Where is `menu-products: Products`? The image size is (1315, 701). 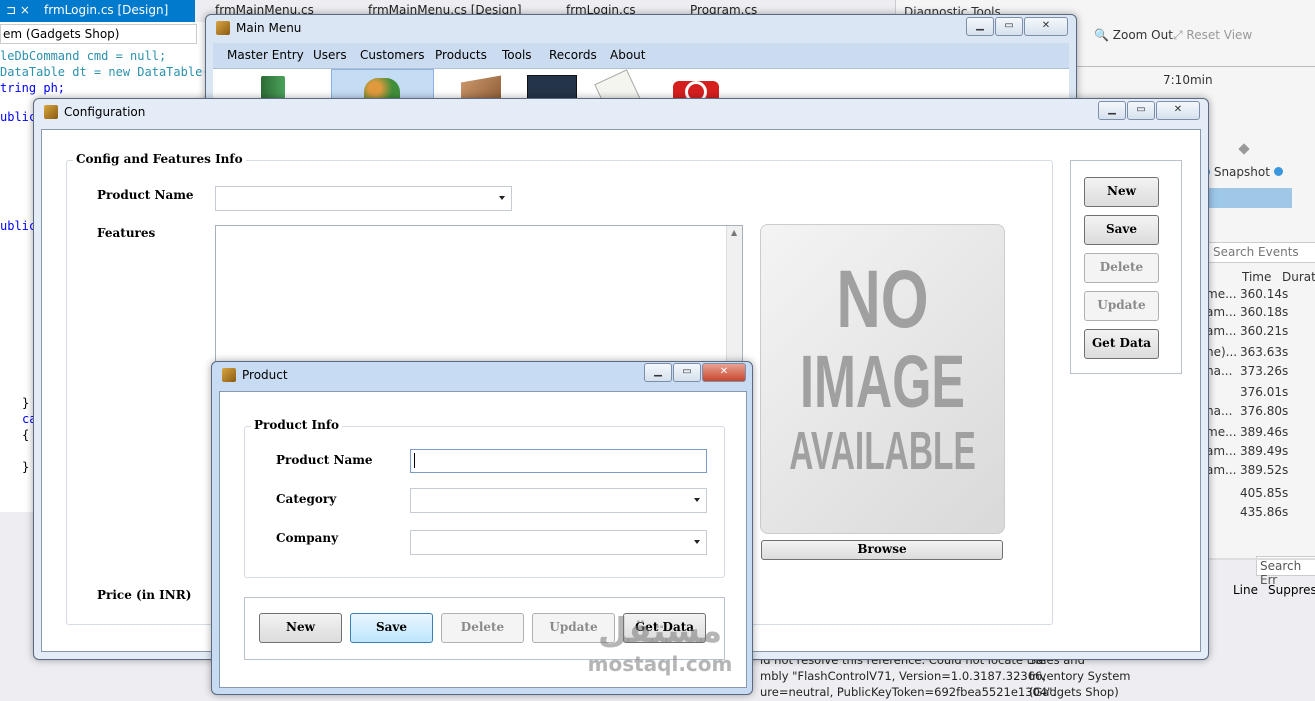 menu-products: Products is located at coordinates (461, 55).